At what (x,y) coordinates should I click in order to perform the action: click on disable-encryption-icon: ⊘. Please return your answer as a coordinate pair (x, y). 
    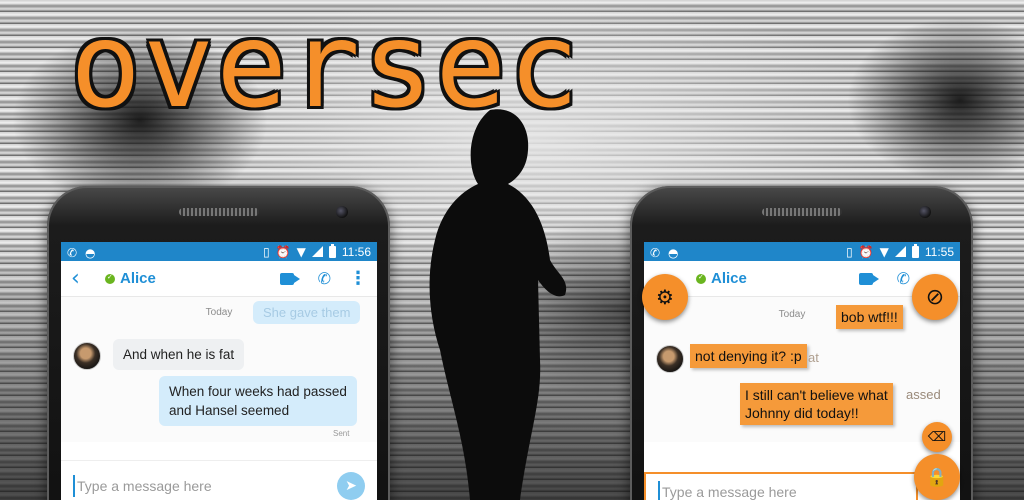
    Looking at the image, I should click on (935, 297).